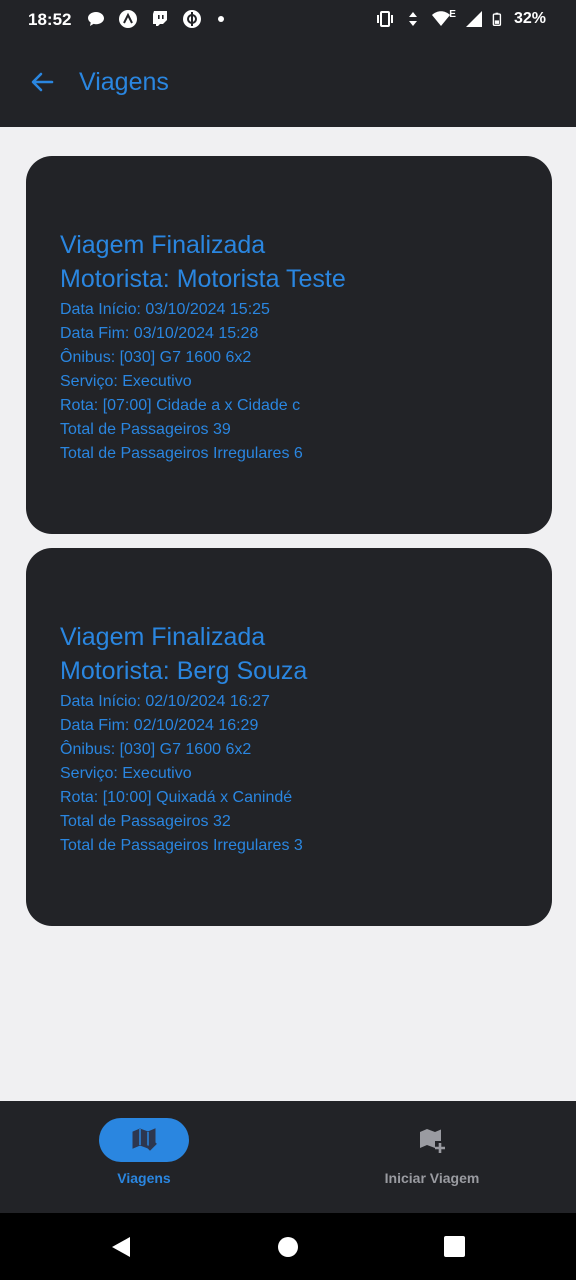 Image resolution: width=576 pixels, height=1280 pixels. Describe the element at coordinates (160, 18) in the screenshot. I see `twitch-icon` at that location.